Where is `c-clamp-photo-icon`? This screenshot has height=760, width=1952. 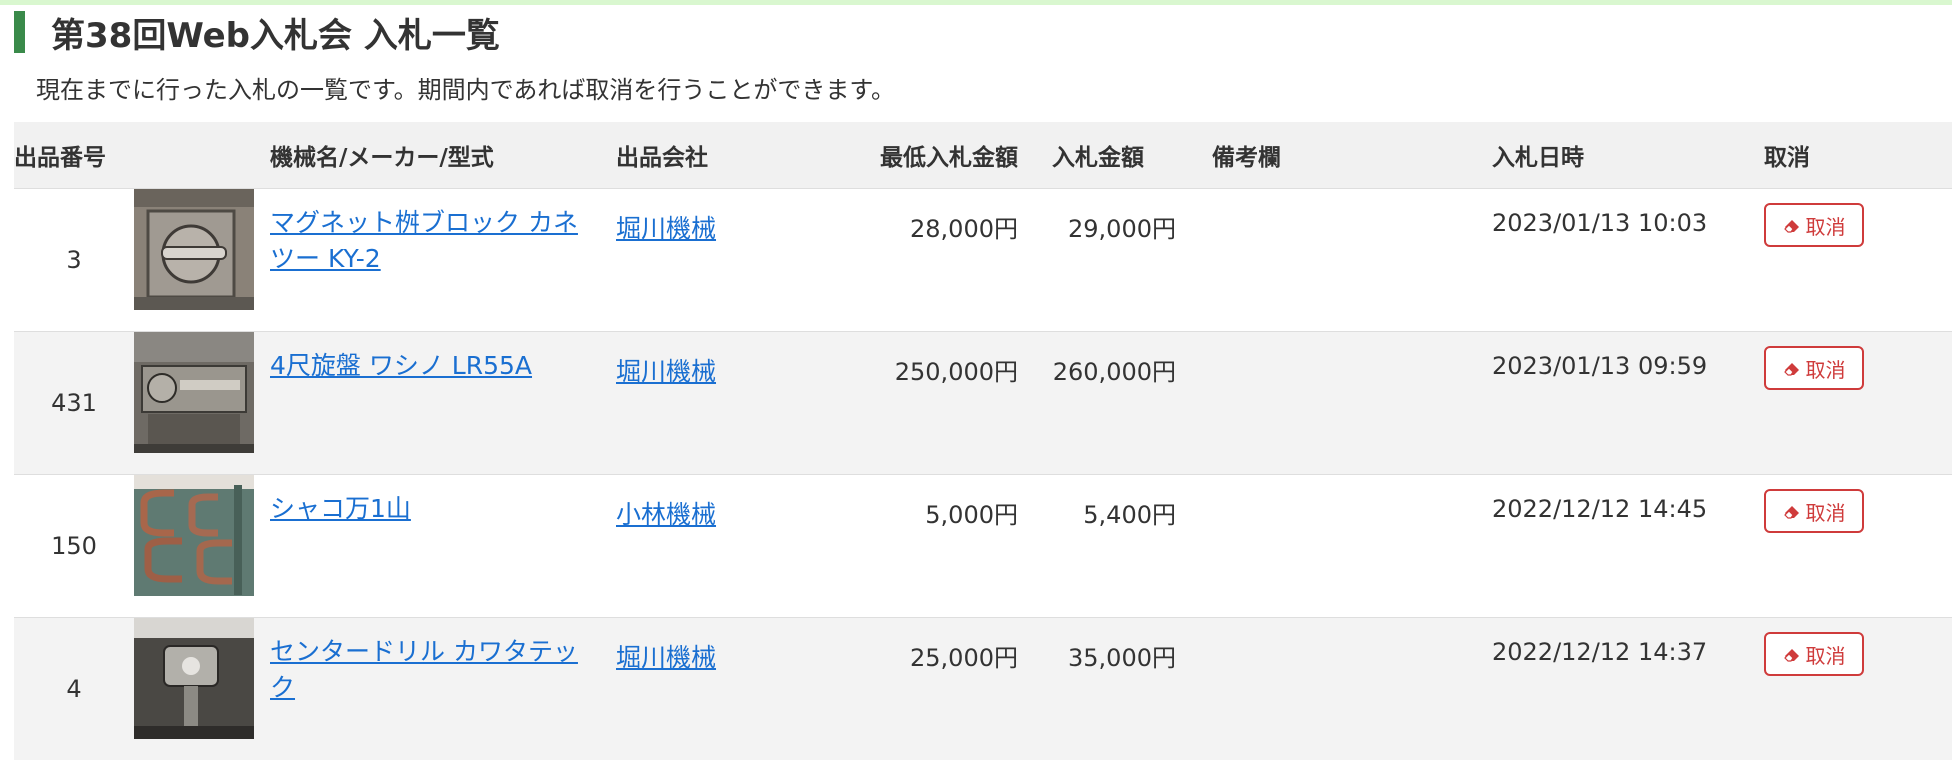
c-clamp-photo-icon is located at coordinates (194, 535).